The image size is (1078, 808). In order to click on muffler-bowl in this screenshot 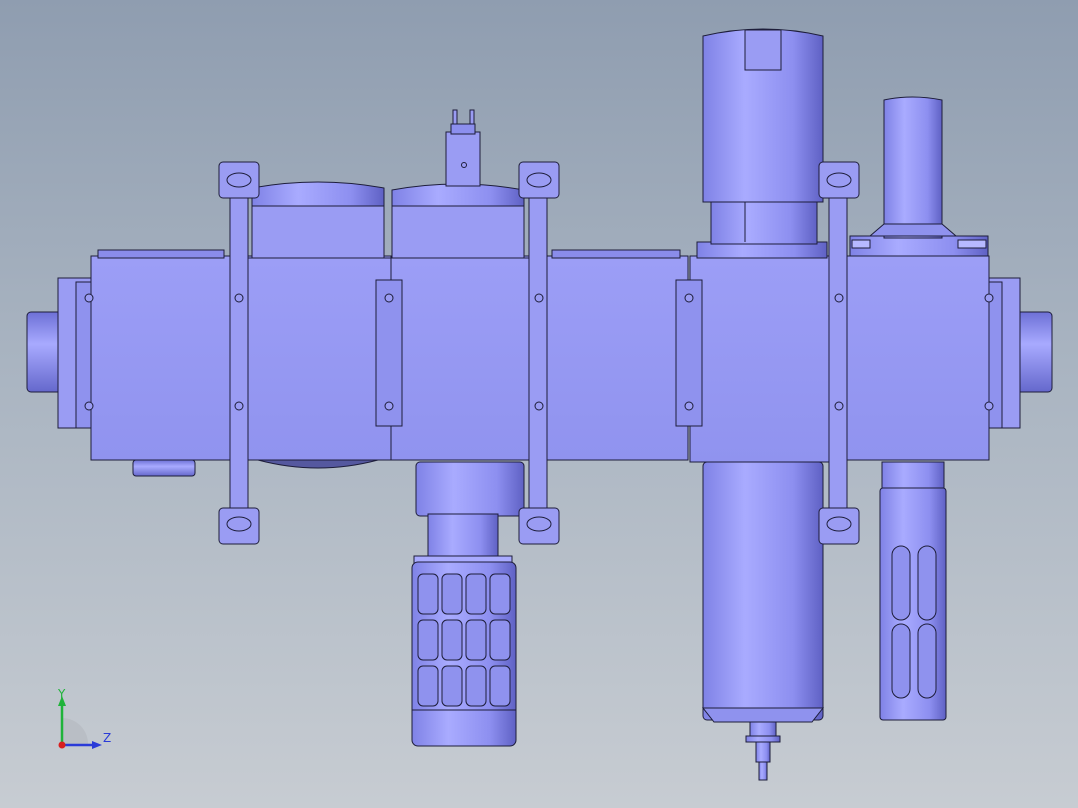, I will do `click(468, 604)`.